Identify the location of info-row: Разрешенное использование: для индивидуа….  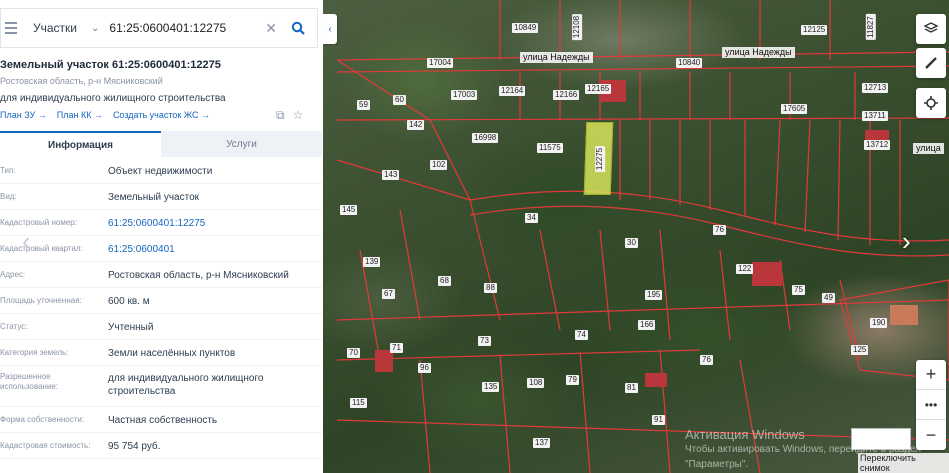
(161, 386).